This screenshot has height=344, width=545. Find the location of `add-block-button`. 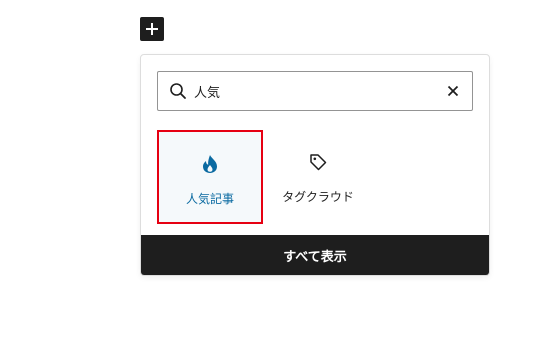

add-block-button is located at coordinates (152, 29).